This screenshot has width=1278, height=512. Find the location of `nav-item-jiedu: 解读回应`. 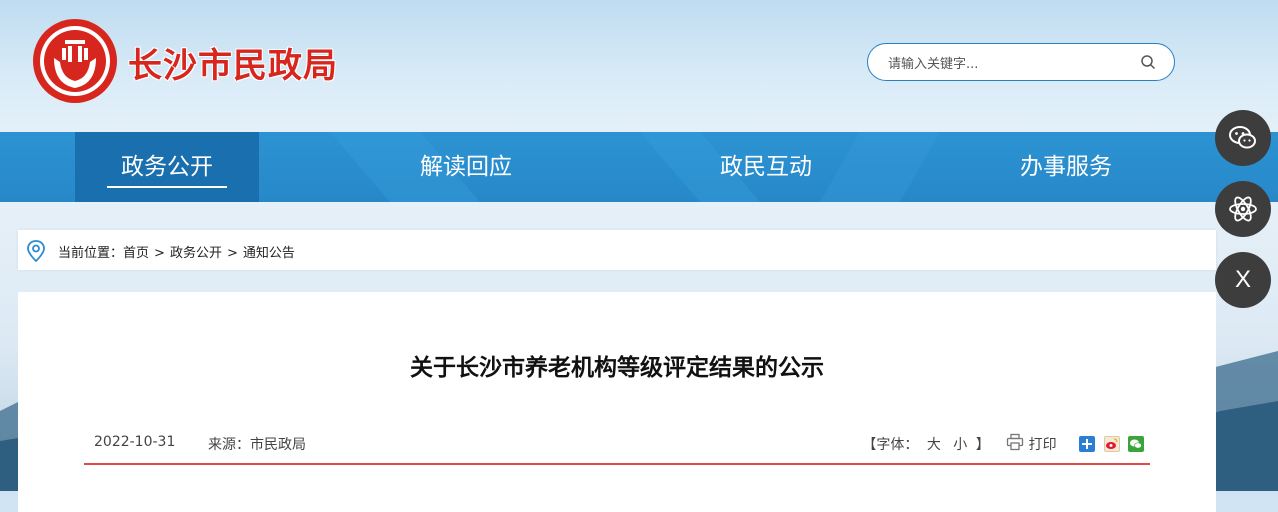

nav-item-jiedu: 解读回应 is located at coordinates (466, 167).